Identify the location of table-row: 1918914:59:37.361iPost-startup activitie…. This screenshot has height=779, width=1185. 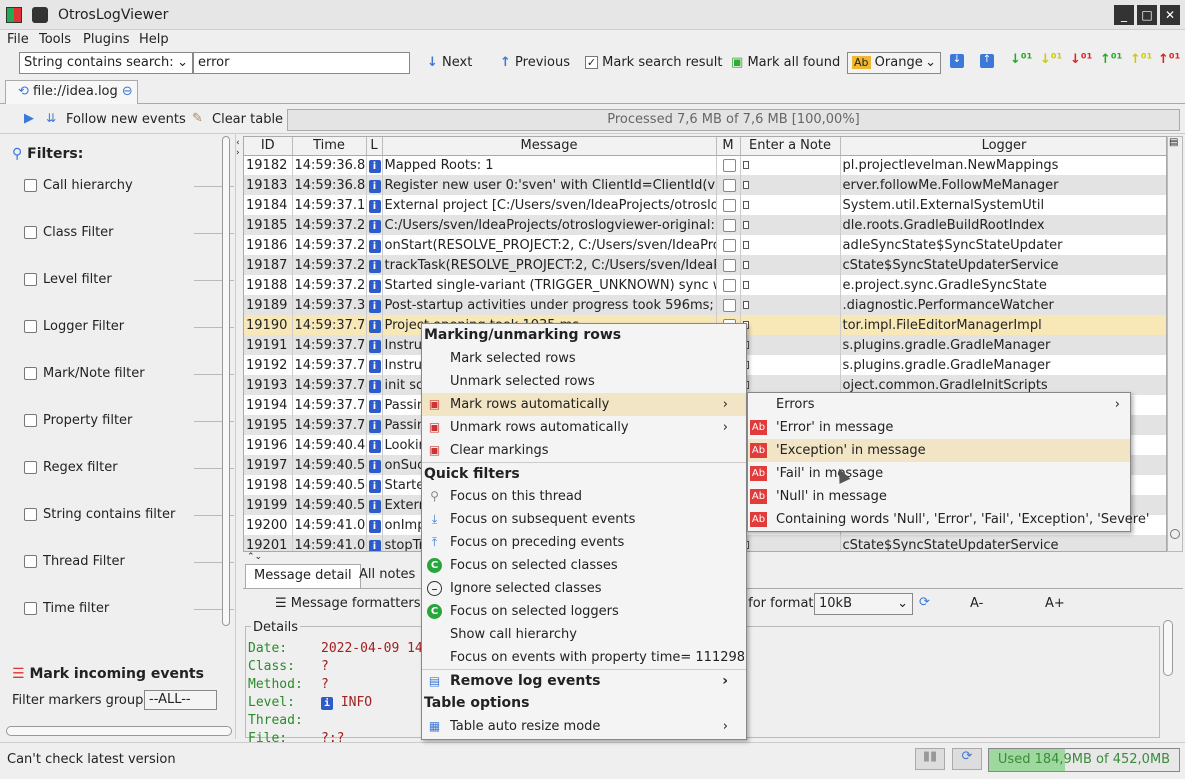
(705, 305).